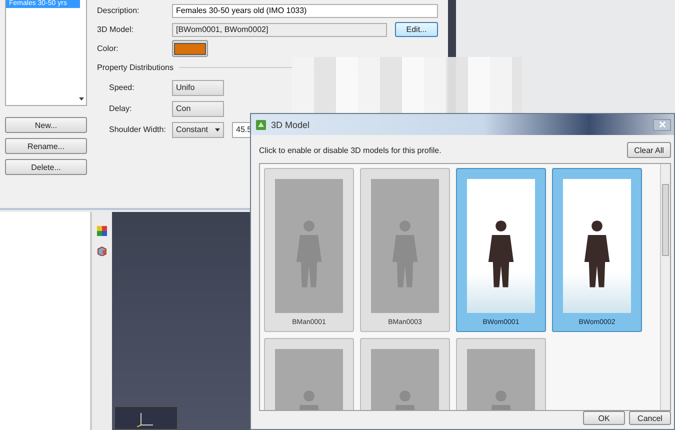  Describe the element at coordinates (665, 287) in the screenshot. I see `scrollbar` at that location.